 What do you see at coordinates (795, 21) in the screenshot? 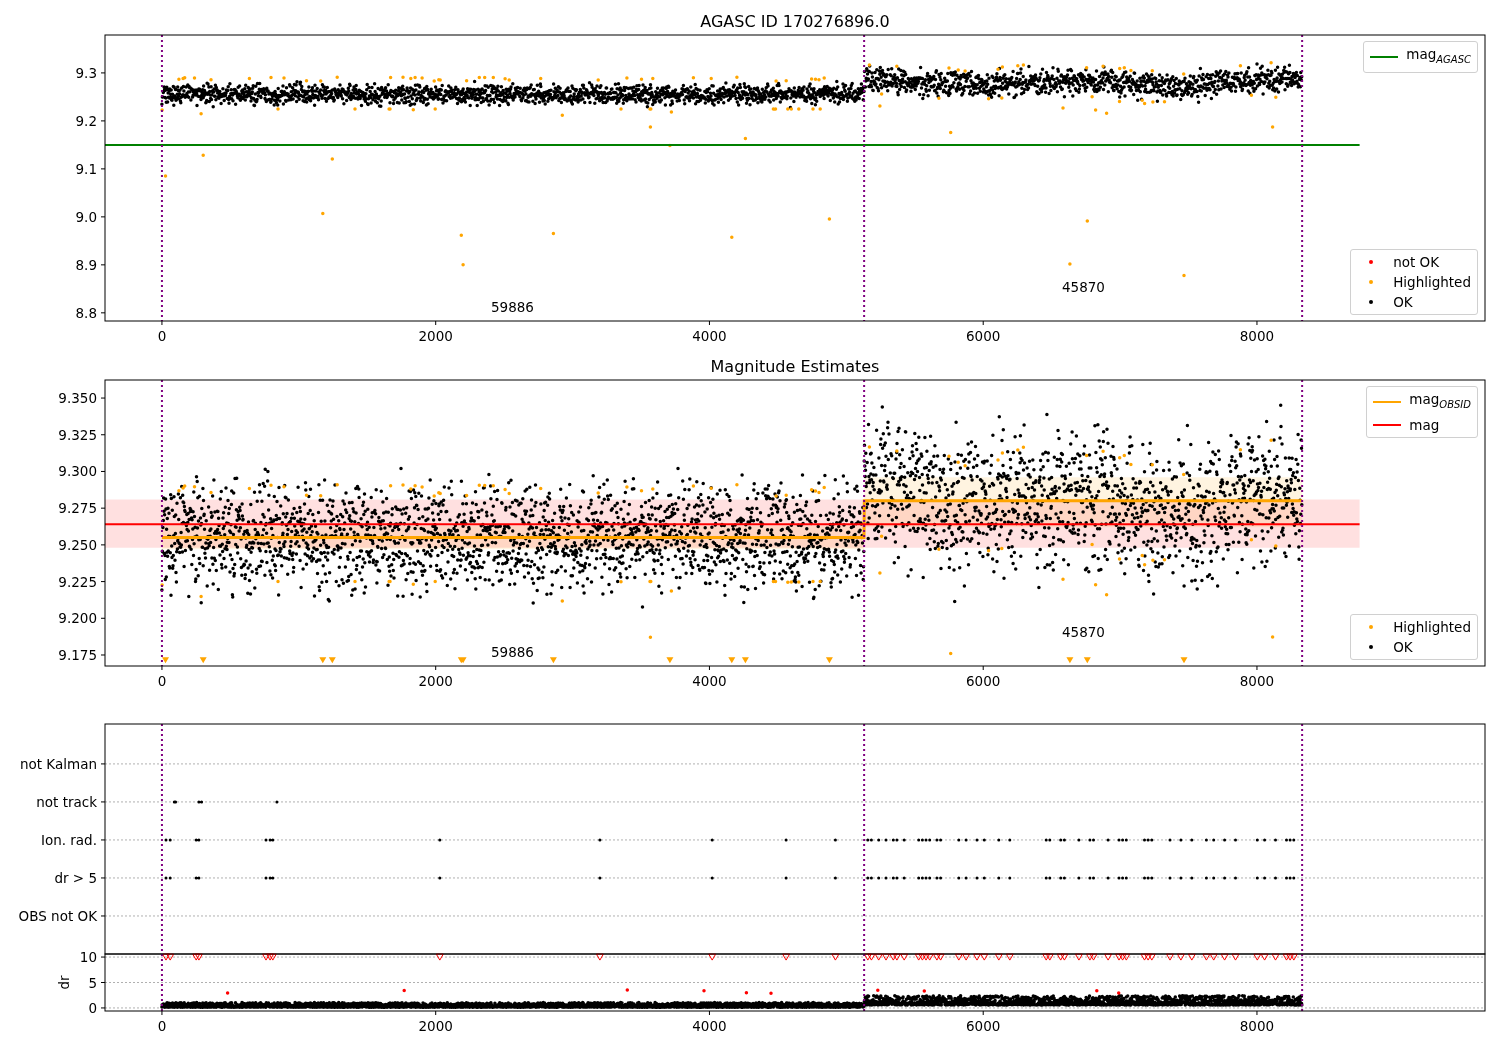
I see `chart-title: AGASC ID 170276896.0` at bounding box center [795, 21].